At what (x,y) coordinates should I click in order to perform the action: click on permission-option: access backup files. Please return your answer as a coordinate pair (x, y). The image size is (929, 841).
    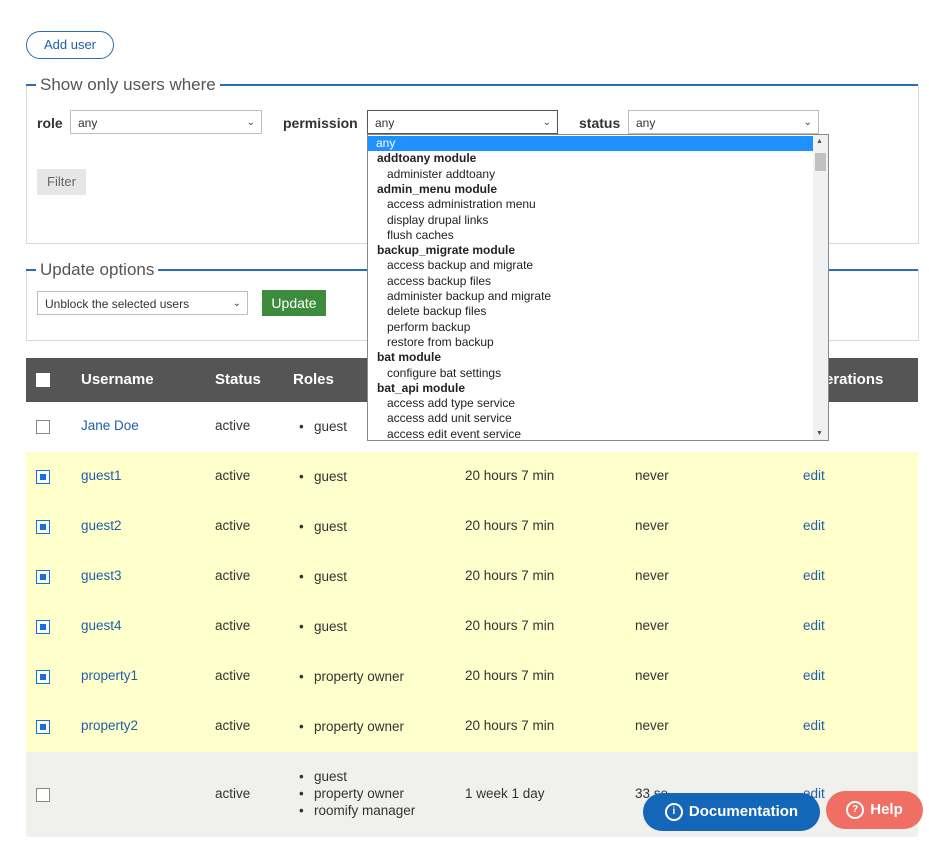
    Looking at the image, I should click on (439, 281).